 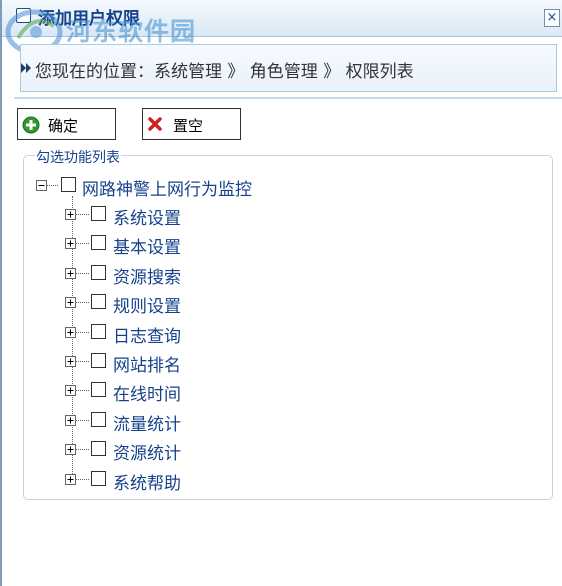 I want to click on tree-item-label: 资源搜索, so click(x=147, y=275).